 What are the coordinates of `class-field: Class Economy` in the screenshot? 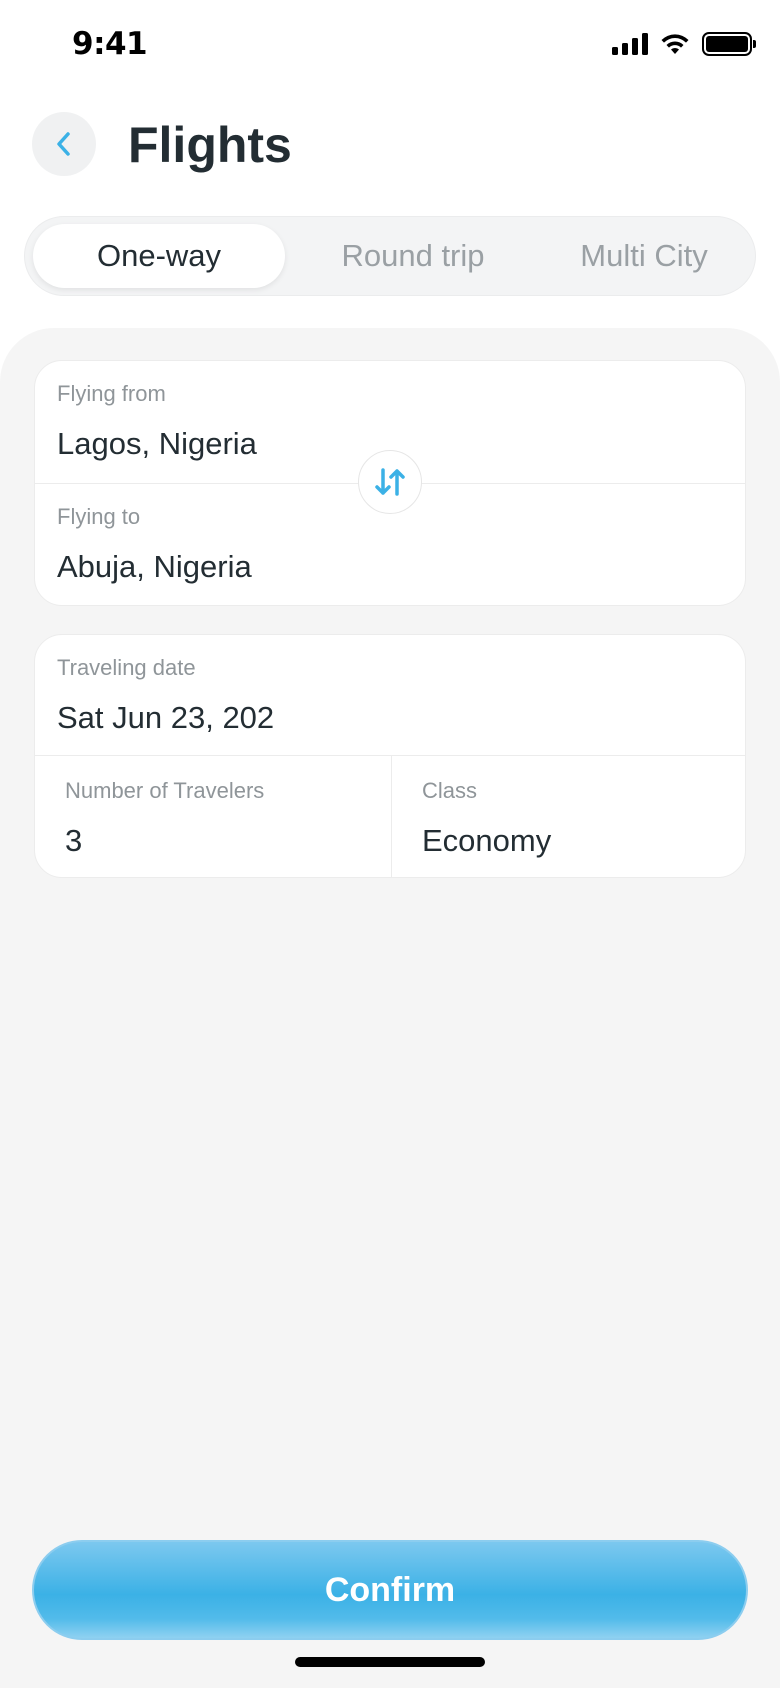 It's located at (569, 817).